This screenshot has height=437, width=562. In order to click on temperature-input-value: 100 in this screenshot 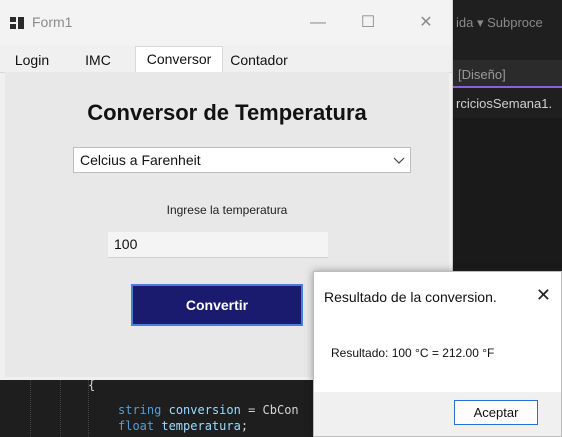, I will do `click(126, 244)`.